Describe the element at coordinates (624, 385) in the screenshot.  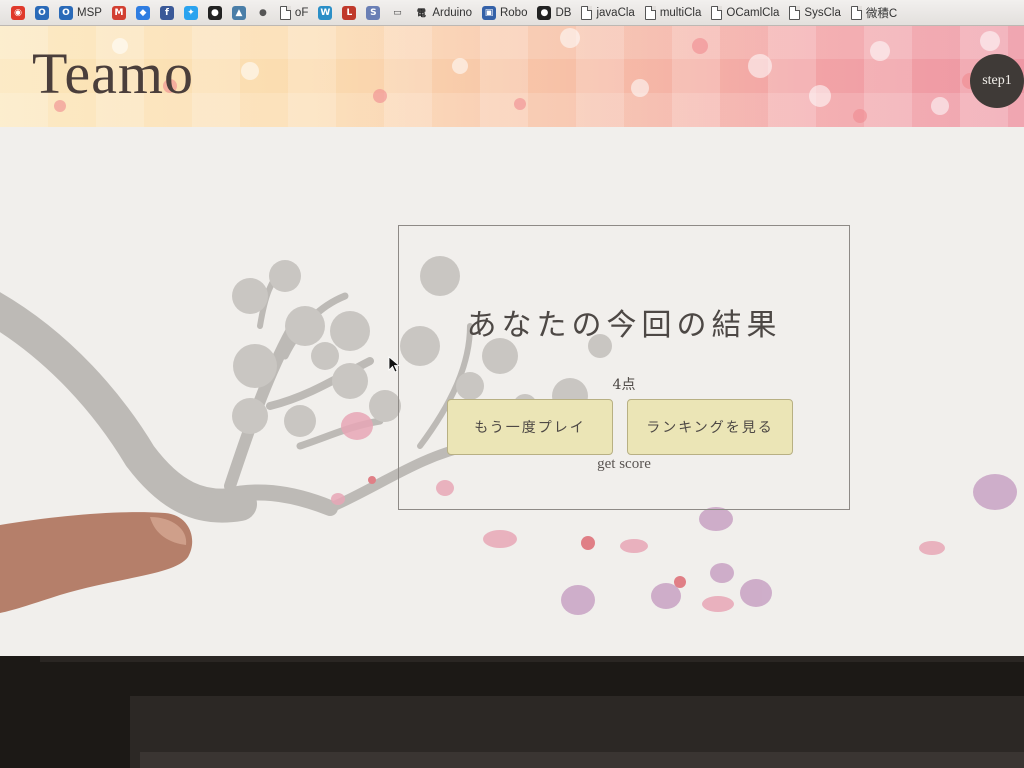
I see `score-value: 4点` at that location.